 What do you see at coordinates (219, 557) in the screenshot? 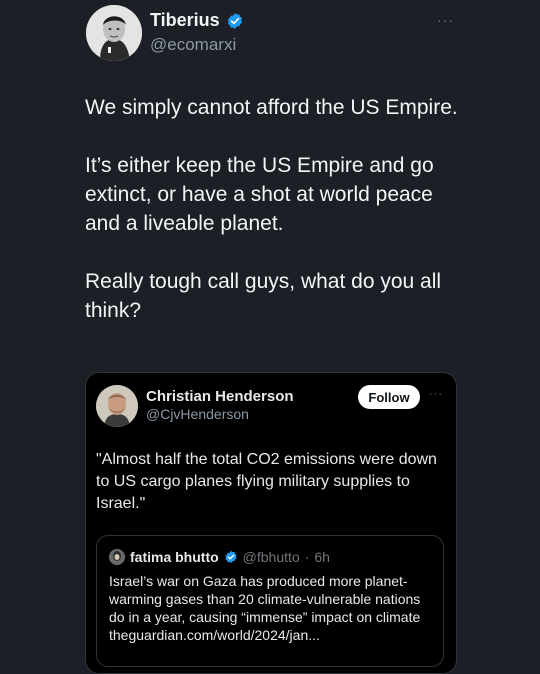
I see `nested-quote-header: fatima bhutto @fbhutto · 6h` at bounding box center [219, 557].